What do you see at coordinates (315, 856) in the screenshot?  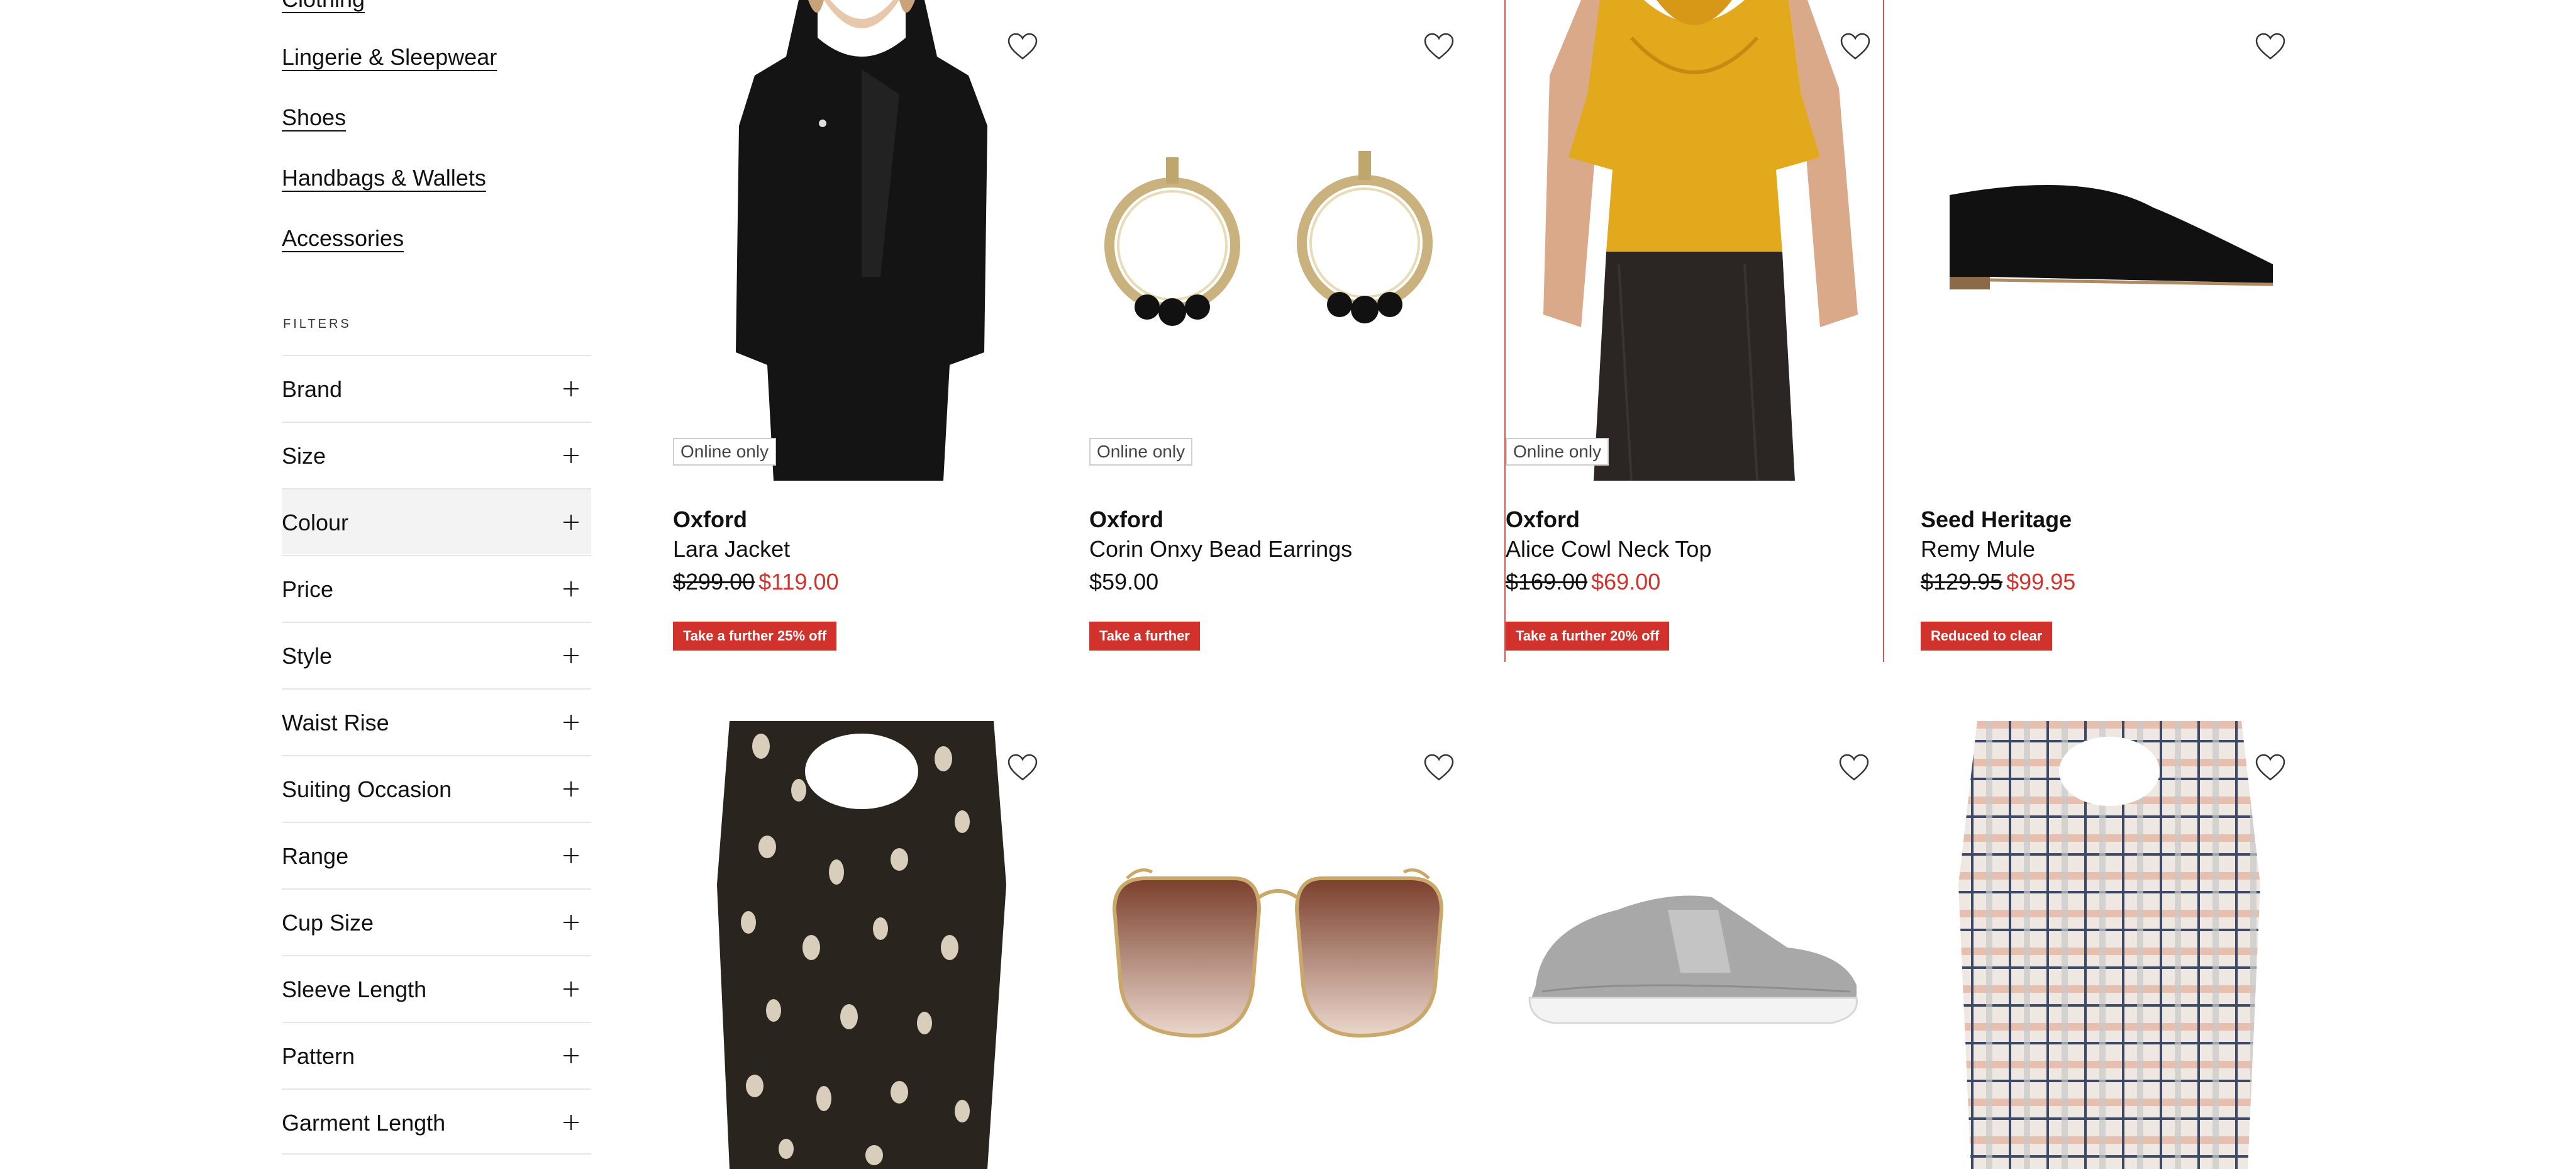 I see `filter-label: Range` at bounding box center [315, 856].